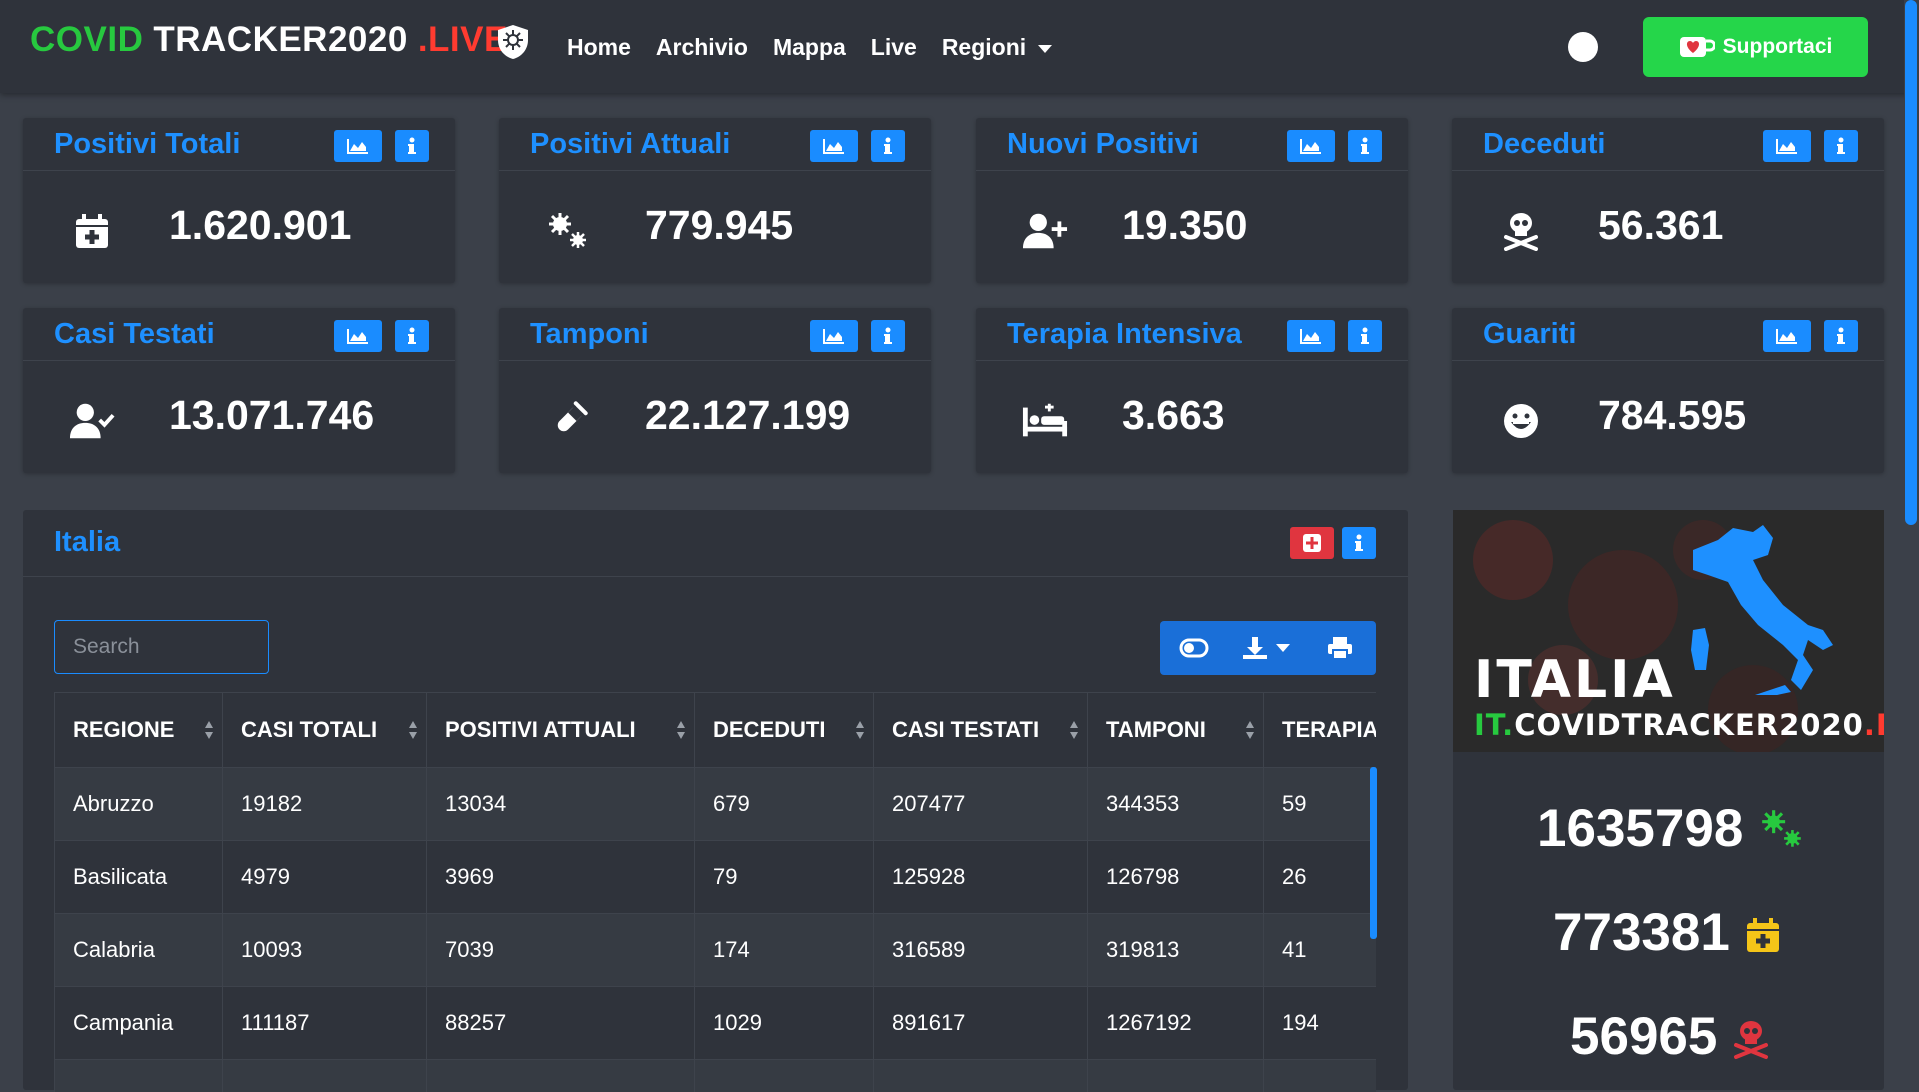 This screenshot has width=1919, height=1092. Describe the element at coordinates (1640, 828) in the screenshot. I see `summary-stat-value: 1635798` at that location.